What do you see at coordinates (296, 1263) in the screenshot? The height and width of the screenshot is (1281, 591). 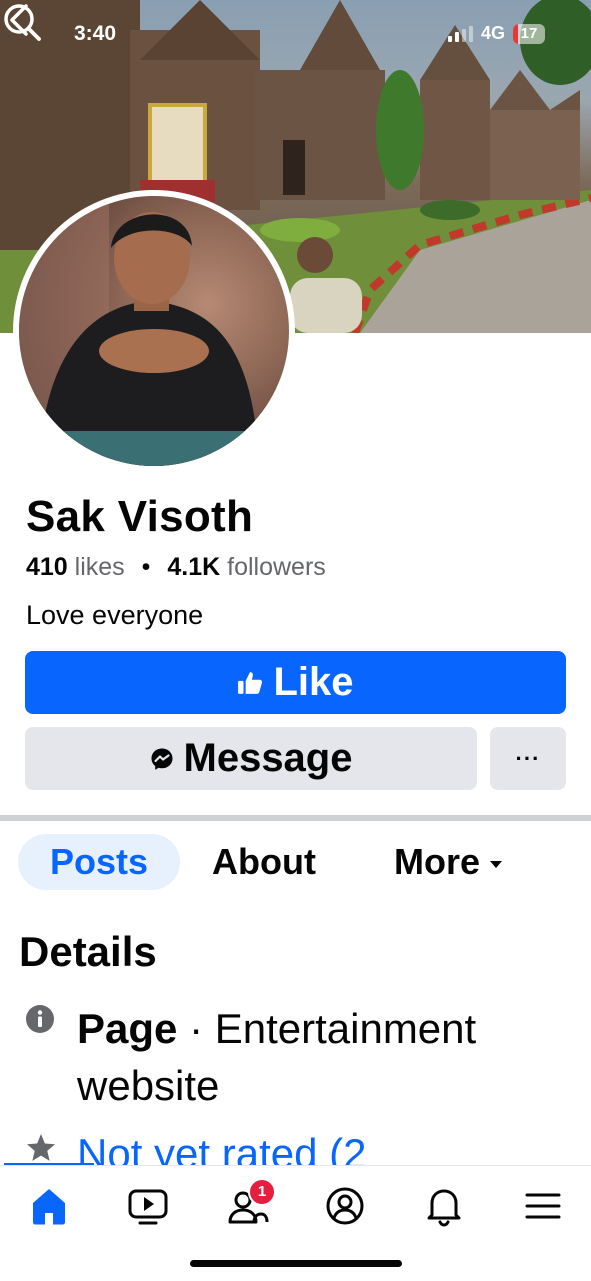 I see `home-indicator` at bounding box center [296, 1263].